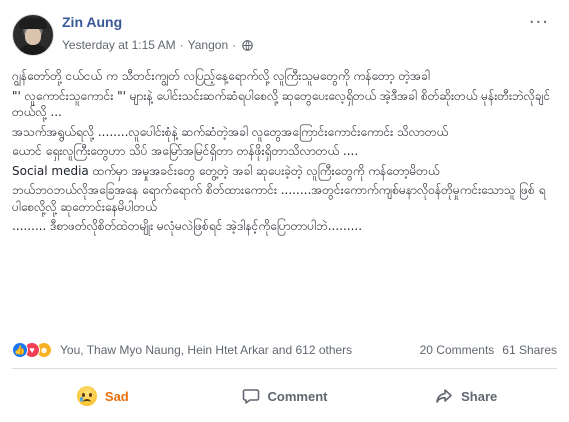 The image size is (569, 422). Describe the element at coordinates (297, 396) in the screenshot. I see `comment-label: Comment` at that location.